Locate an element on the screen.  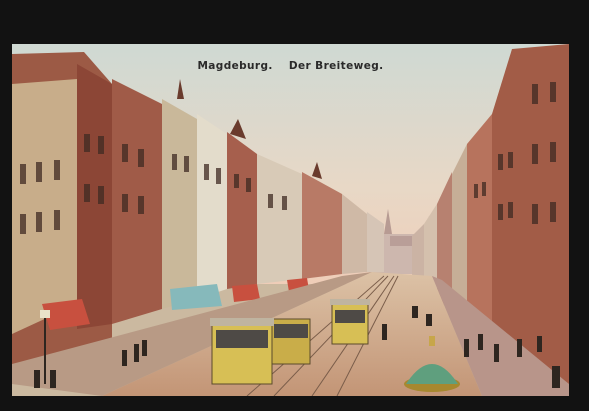
caption-street: Der Breiteweg. is located at coordinates (336, 66).